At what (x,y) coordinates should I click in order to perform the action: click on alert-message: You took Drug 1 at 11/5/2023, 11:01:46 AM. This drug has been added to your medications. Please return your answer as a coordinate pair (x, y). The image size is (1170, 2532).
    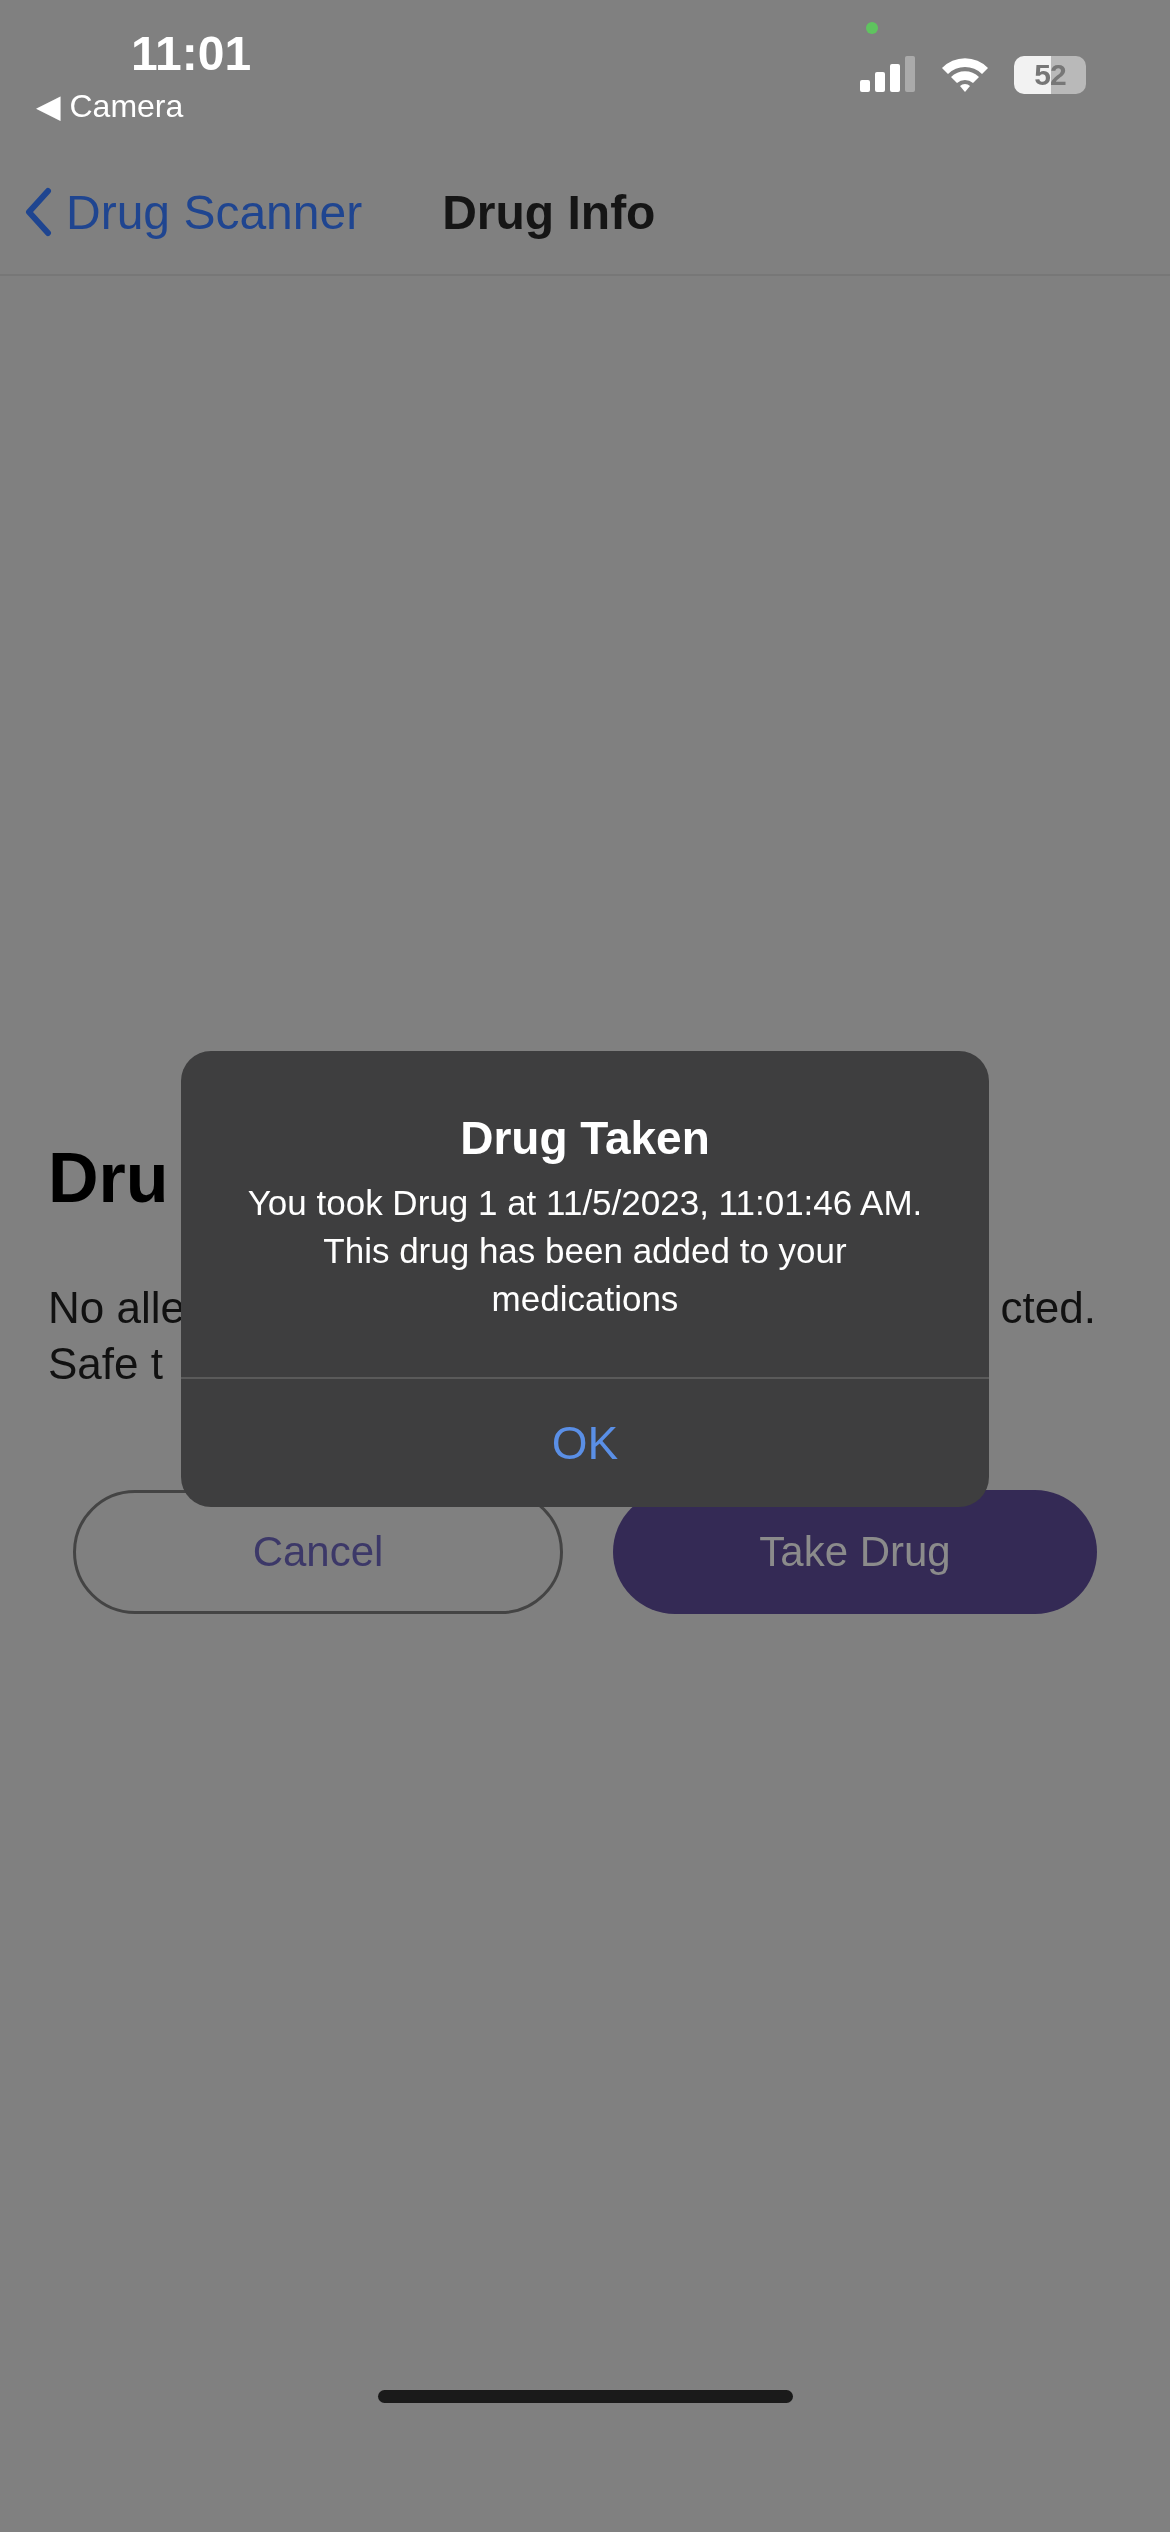
    Looking at the image, I should click on (585, 1251).